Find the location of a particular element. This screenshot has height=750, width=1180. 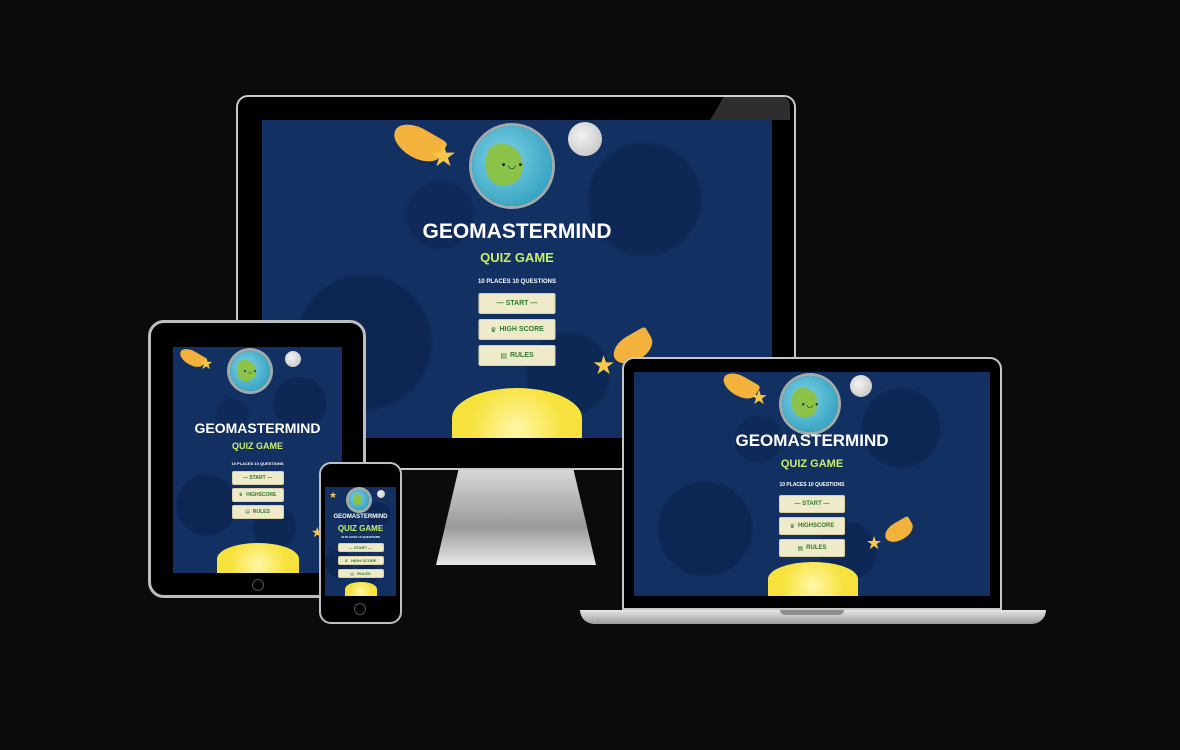

globe-icon is located at coordinates (359, 500).